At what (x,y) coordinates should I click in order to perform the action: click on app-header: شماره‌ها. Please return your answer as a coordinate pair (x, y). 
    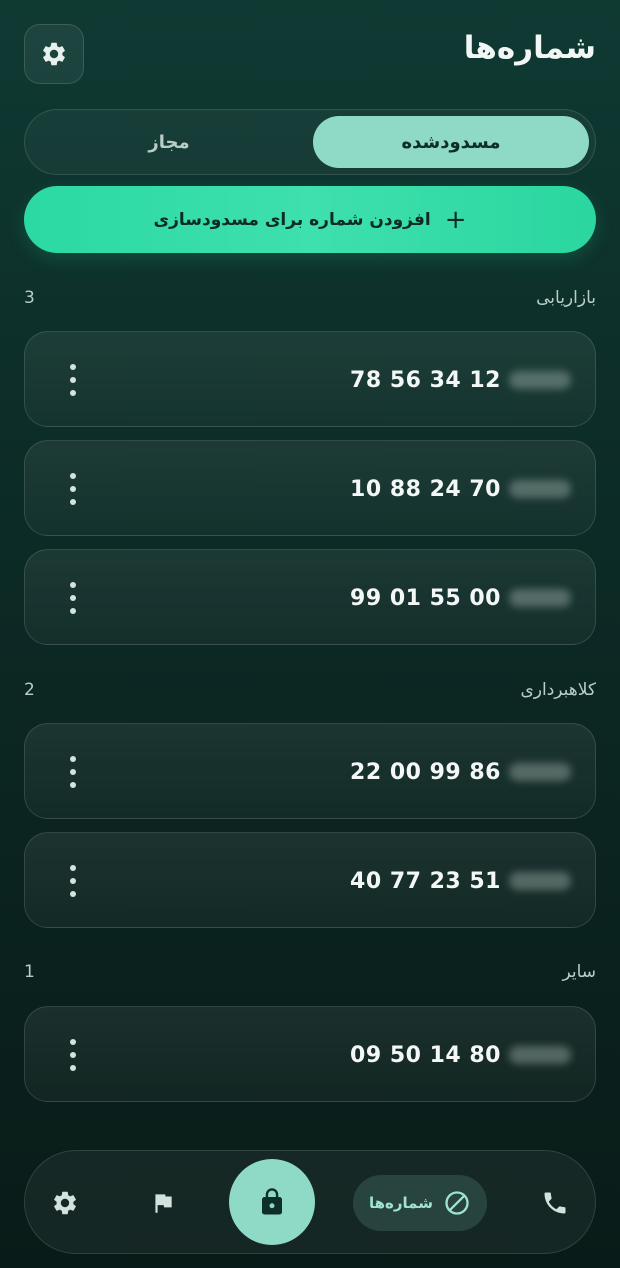
    Looking at the image, I should click on (310, 52).